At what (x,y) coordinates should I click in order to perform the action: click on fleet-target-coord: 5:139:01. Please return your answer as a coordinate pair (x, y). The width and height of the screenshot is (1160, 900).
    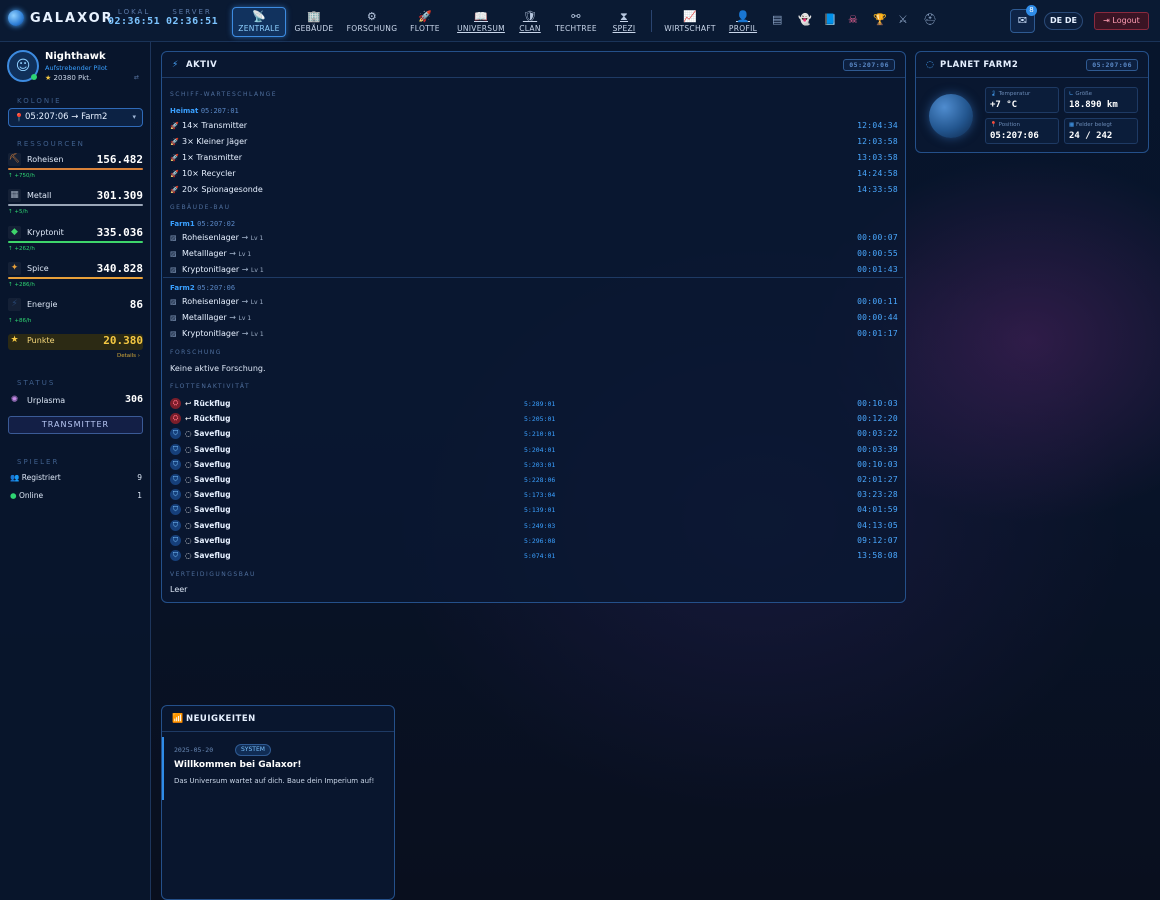
    Looking at the image, I should click on (539, 510).